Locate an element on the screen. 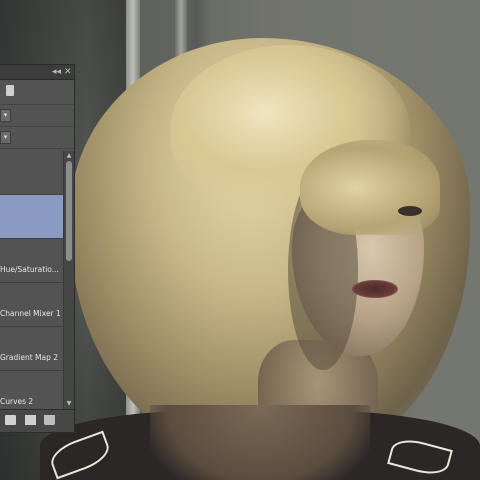  neckline is located at coordinates (260, 442).